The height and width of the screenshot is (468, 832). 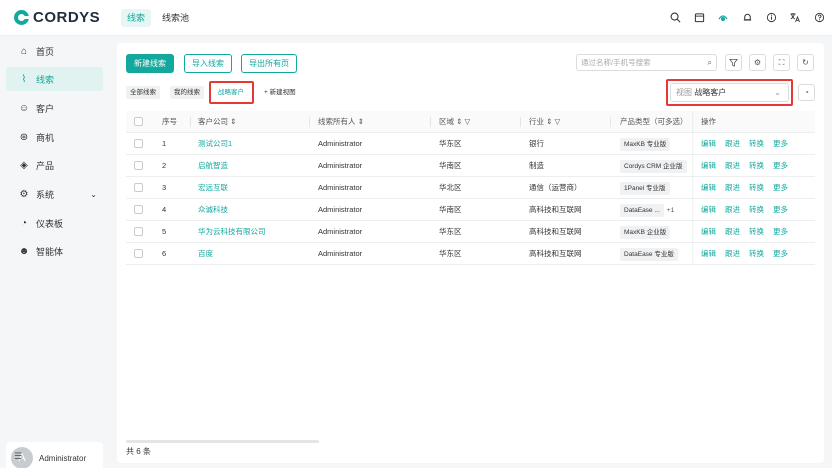 What do you see at coordinates (557, 121) in the screenshot?
I see `filter-icon: ▽` at bounding box center [557, 121].